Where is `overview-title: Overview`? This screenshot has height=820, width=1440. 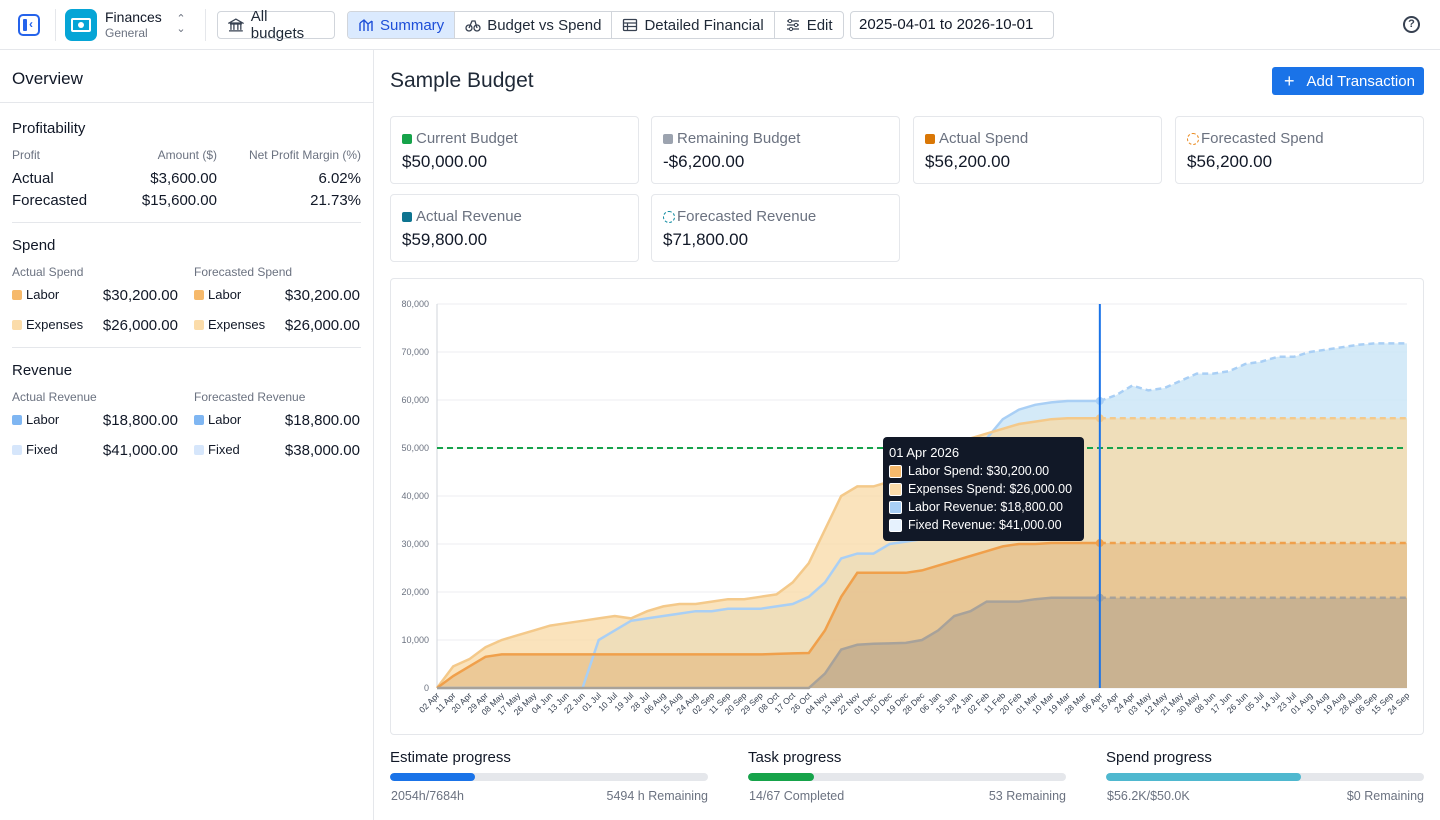 overview-title: Overview is located at coordinates (47, 78).